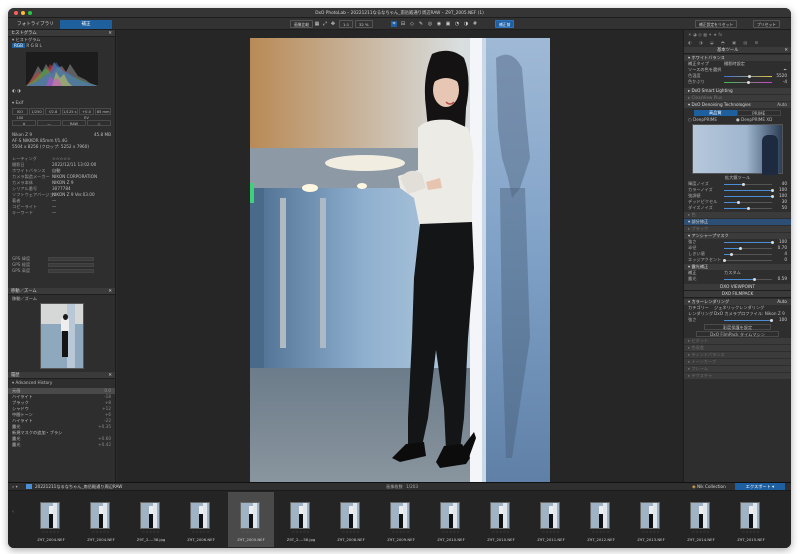 Image resolution: width=800 pixels, height=554 pixels. Describe the element at coordinates (61, 375) in the screenshot. I see `history-header: 履歴 ✕` at that location.